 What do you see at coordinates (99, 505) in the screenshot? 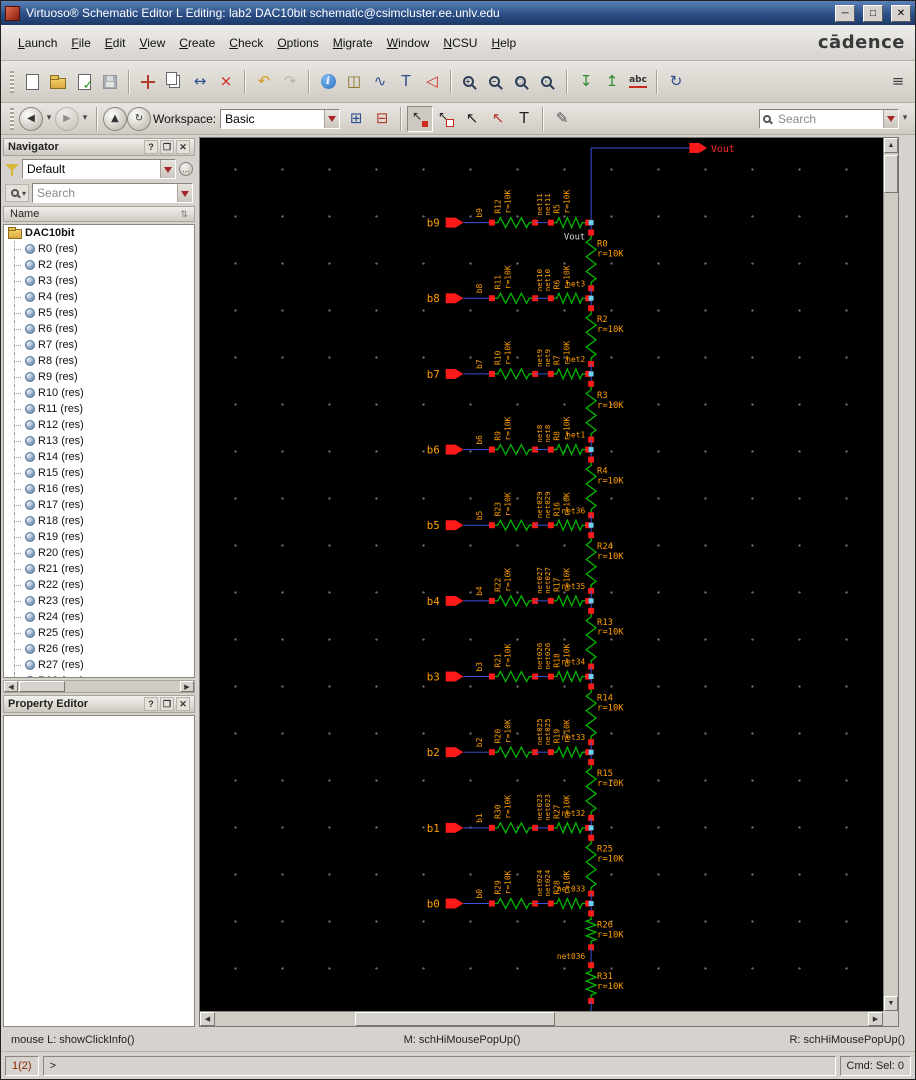
I see `tree-item-R17: R17 (res)` at bounding box center [99, 505].